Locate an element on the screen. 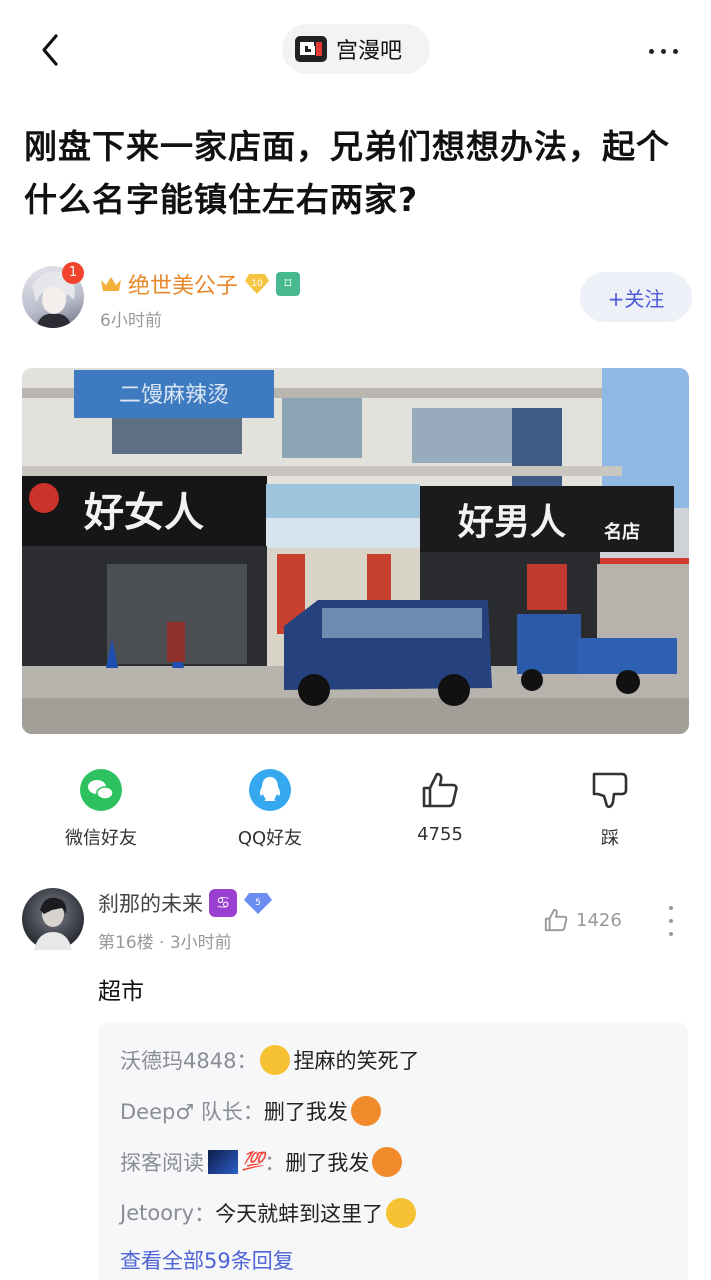 The height and width of the screenshot is (1280, 711). top-bar: 宫漫吧 is located at coordinates (355, 50).